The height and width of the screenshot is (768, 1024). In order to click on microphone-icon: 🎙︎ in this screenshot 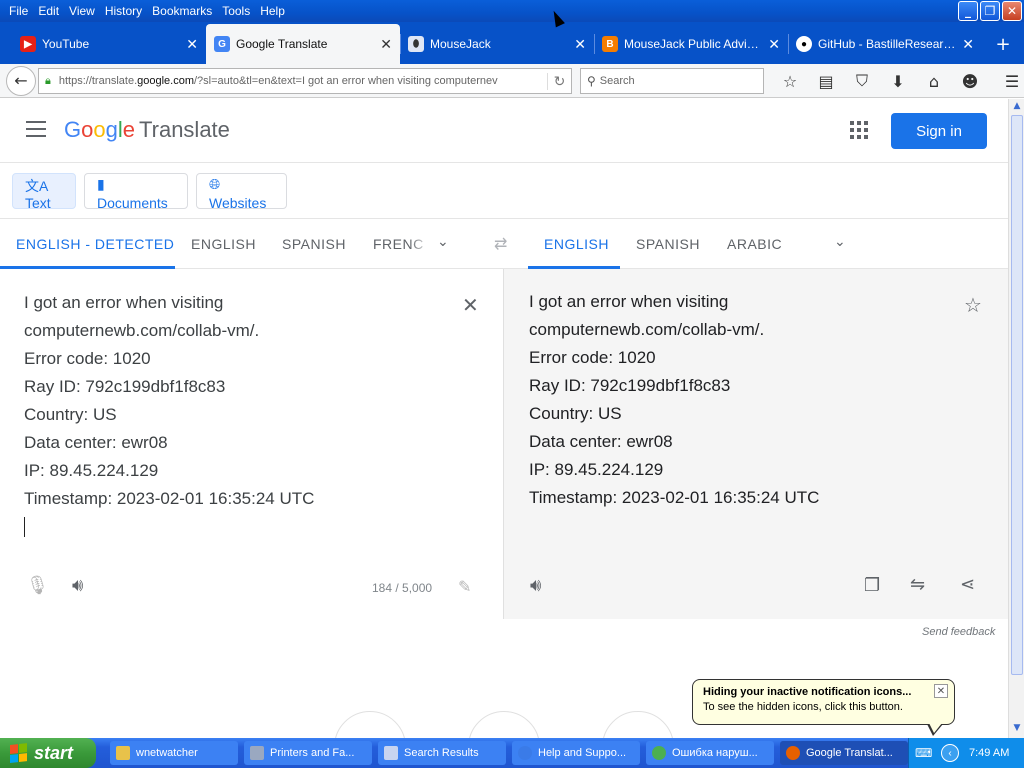, I will do `click(37, 585)`.